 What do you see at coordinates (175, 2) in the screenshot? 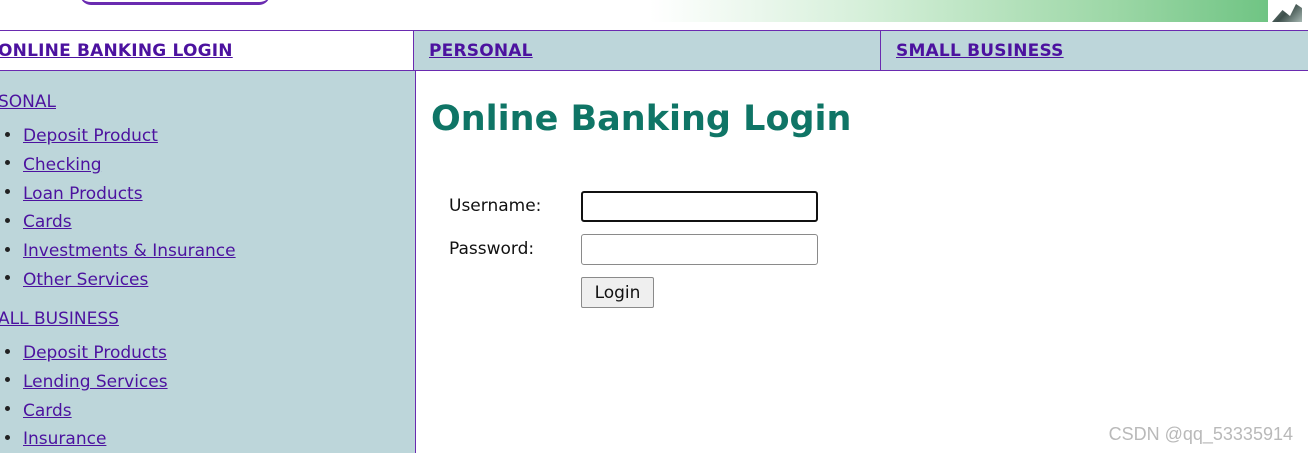
I see `logo-swoosh-icon` at bounding box center [175, 2].